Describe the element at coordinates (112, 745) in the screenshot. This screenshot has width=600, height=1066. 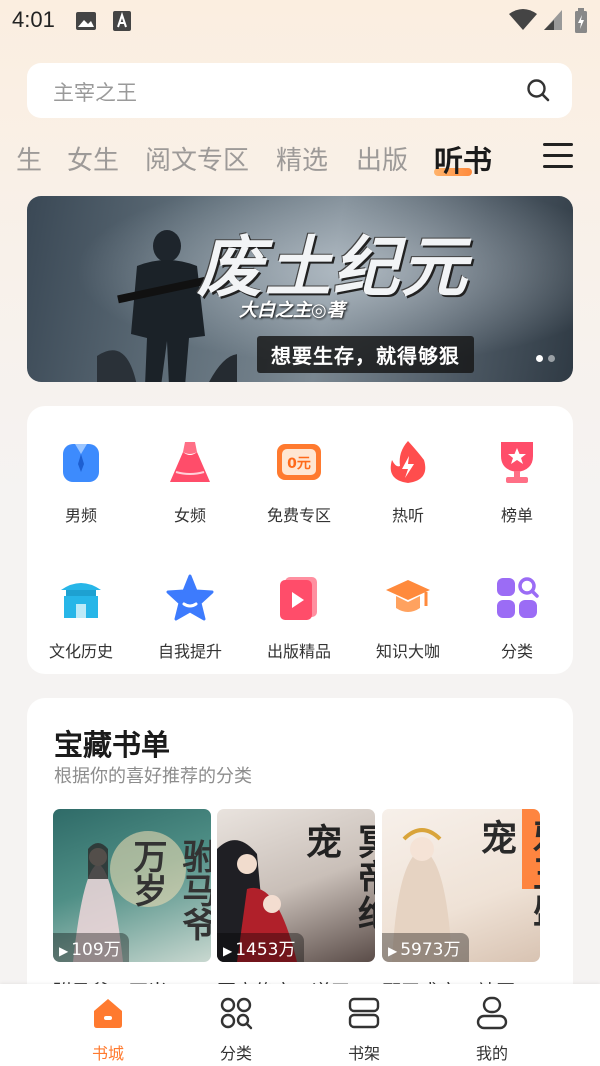
I see `section-title: 宝藏书单` at that location.